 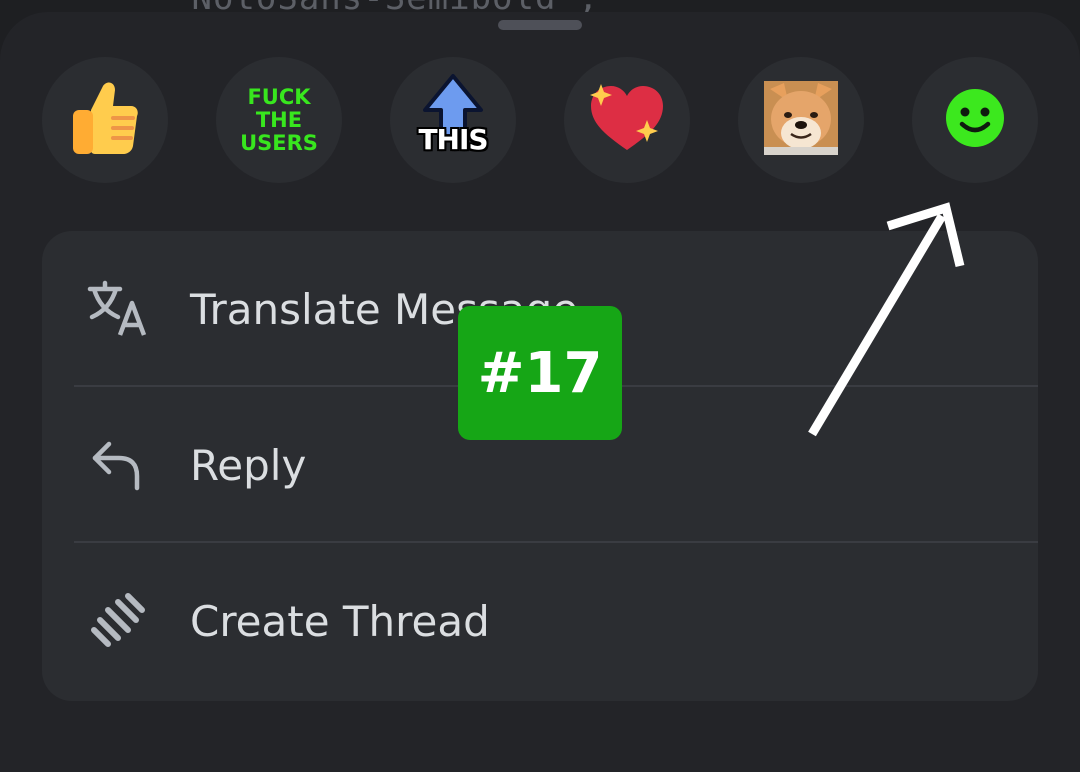 I want to click on reaction-this-button: THIS, so click(x=453, y=120).